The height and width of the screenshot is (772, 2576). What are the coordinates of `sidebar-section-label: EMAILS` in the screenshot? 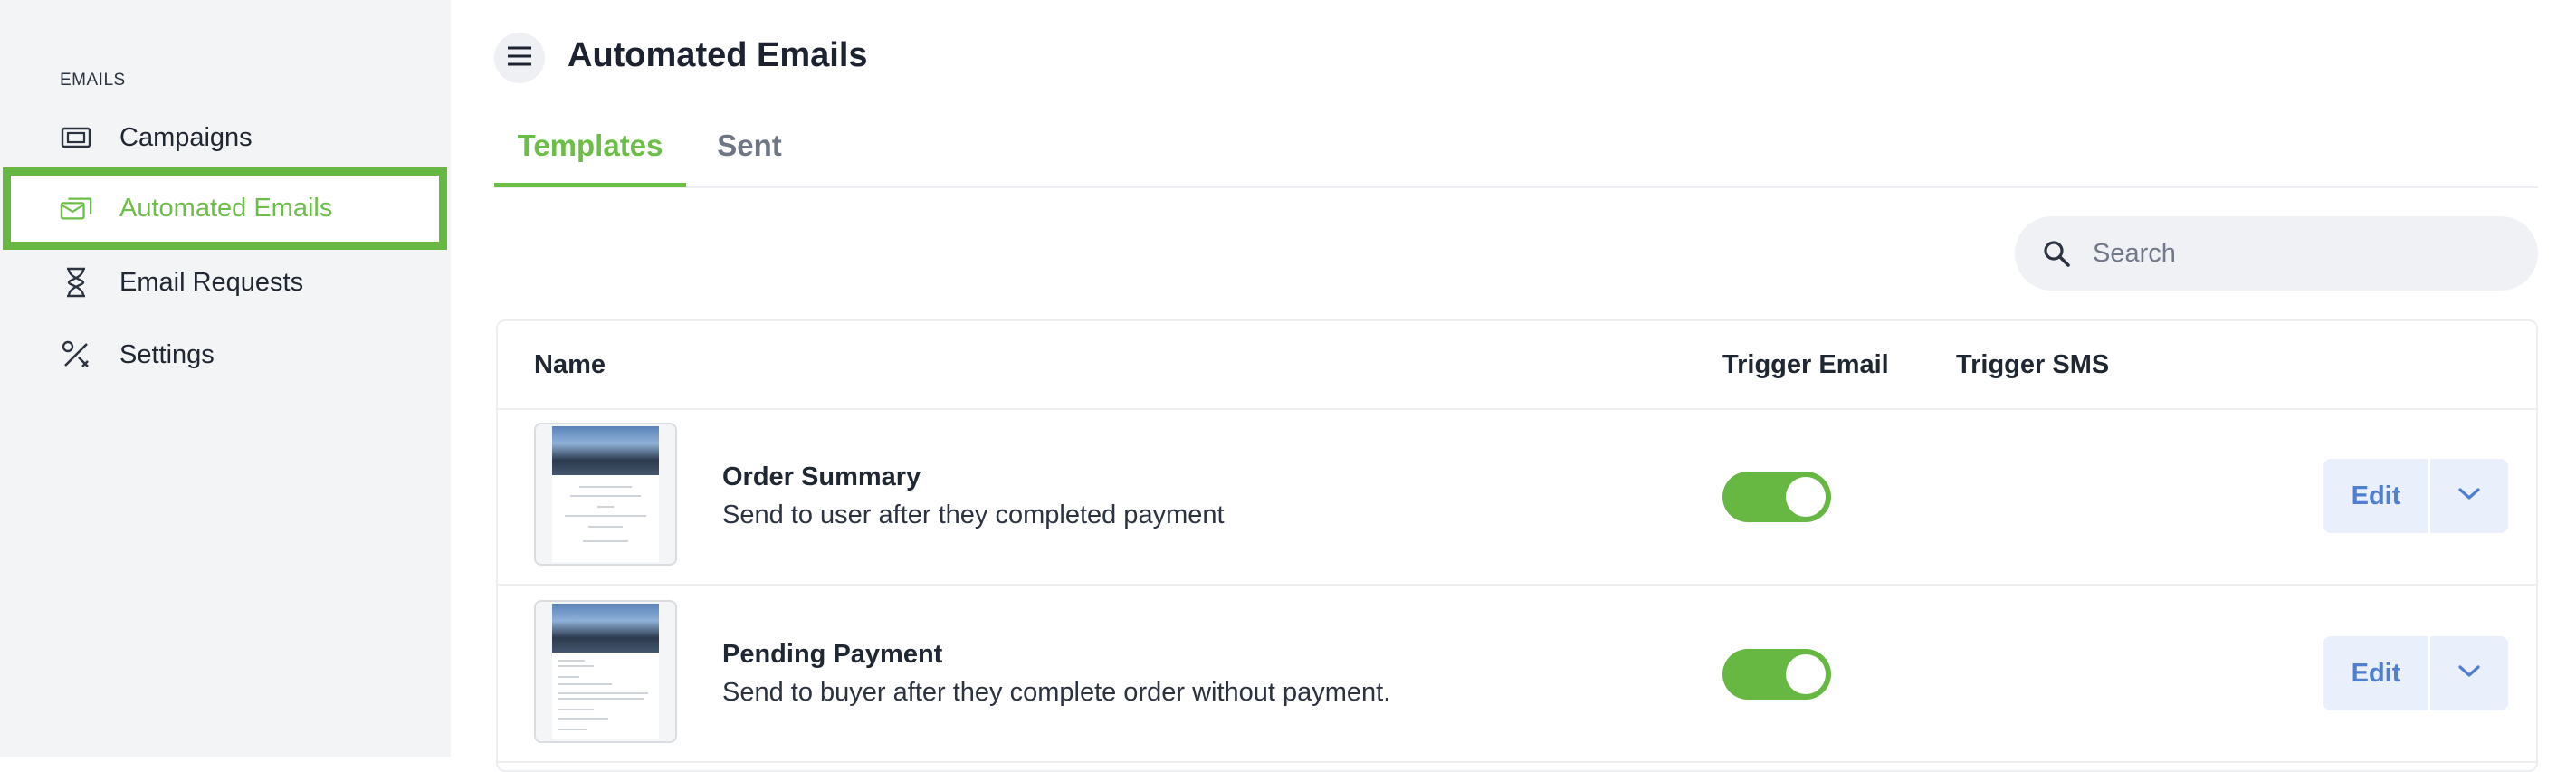 It's located at (93, 80).